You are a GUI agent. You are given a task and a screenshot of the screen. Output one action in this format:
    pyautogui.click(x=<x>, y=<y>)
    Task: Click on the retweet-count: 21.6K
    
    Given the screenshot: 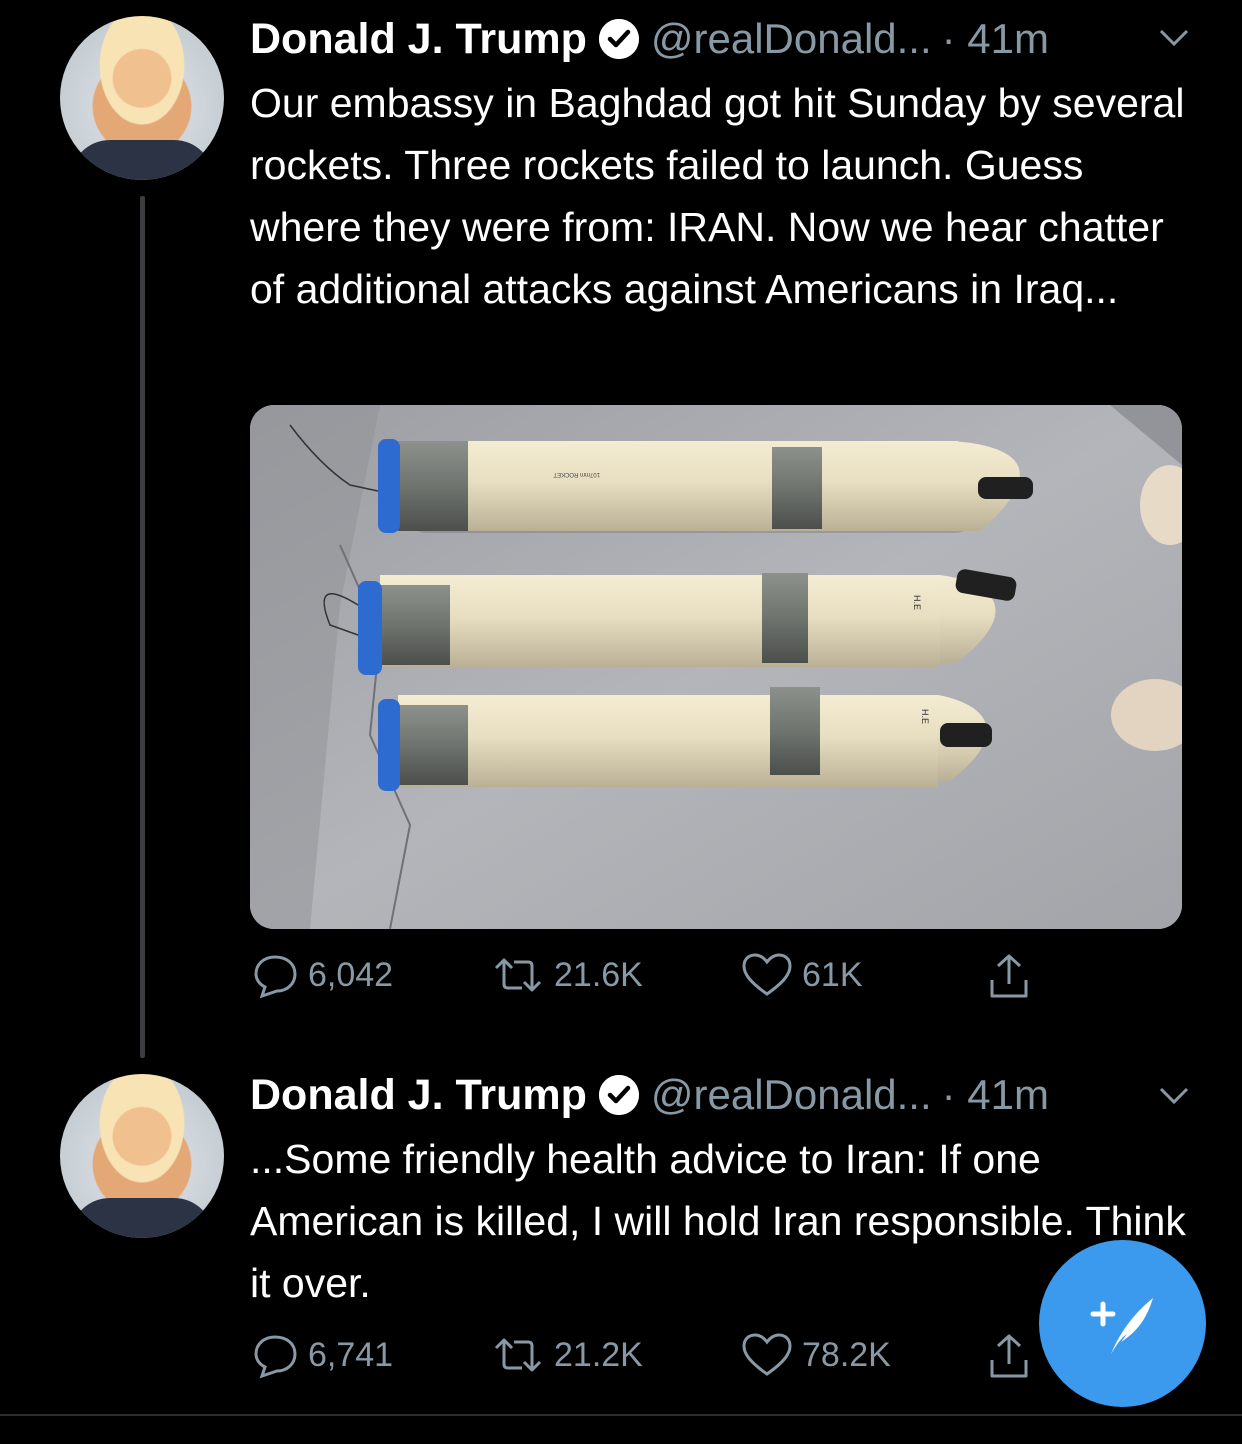 What is the action you would take?
    pyautogui.click(x=598, y=974)
    